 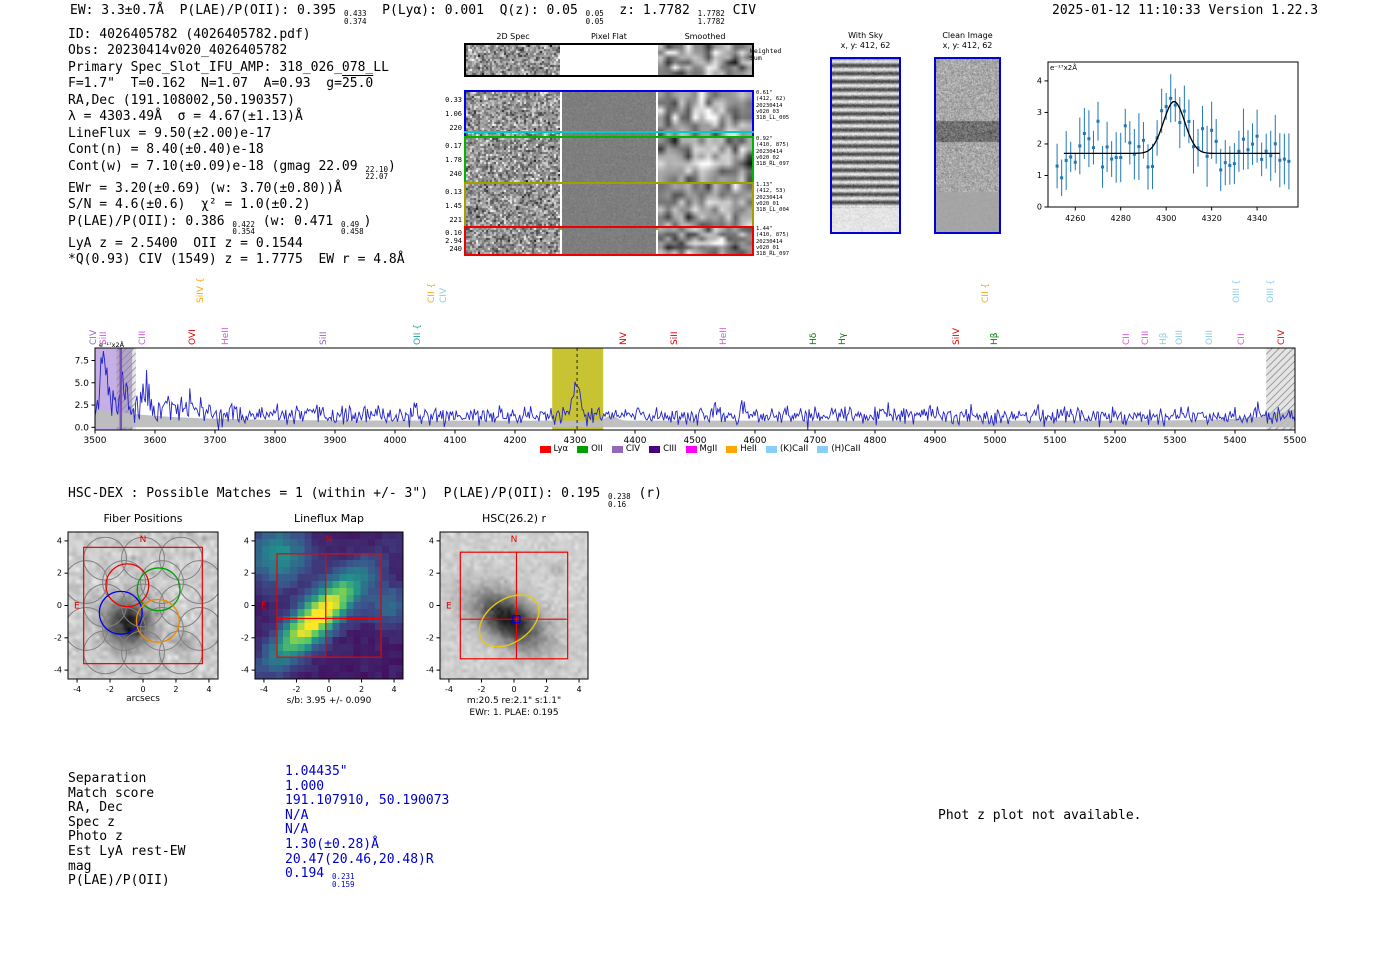 I want to click on withsky-canvas, so click(x=865, y=145).